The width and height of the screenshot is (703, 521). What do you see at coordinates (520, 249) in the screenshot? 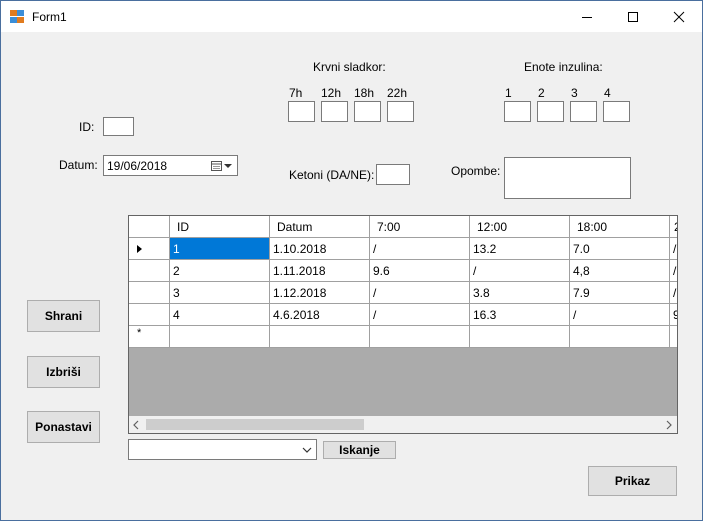
I see `table-cell: 13.2` at bounding box center [520, 249].